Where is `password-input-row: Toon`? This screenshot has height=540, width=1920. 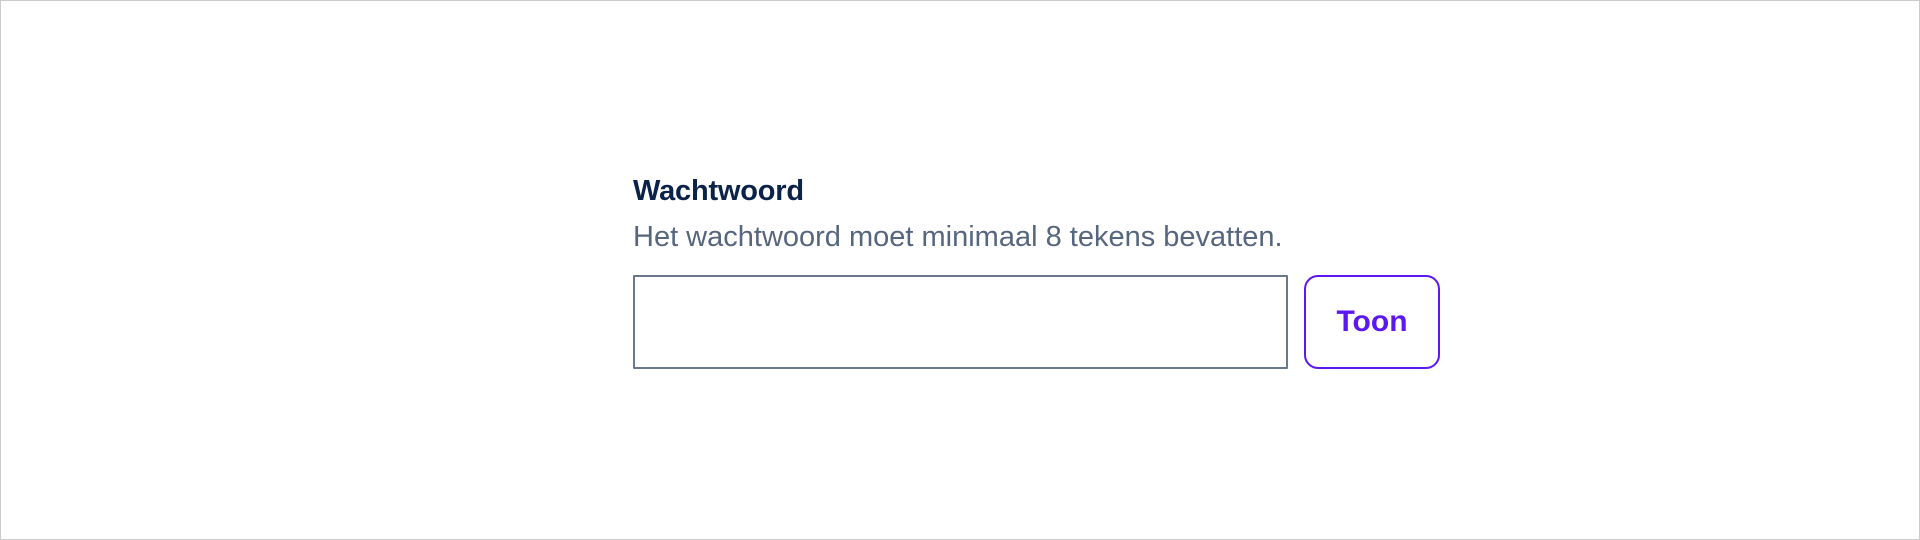 password-input-row: Toon is located at coordinates (1038, 322).